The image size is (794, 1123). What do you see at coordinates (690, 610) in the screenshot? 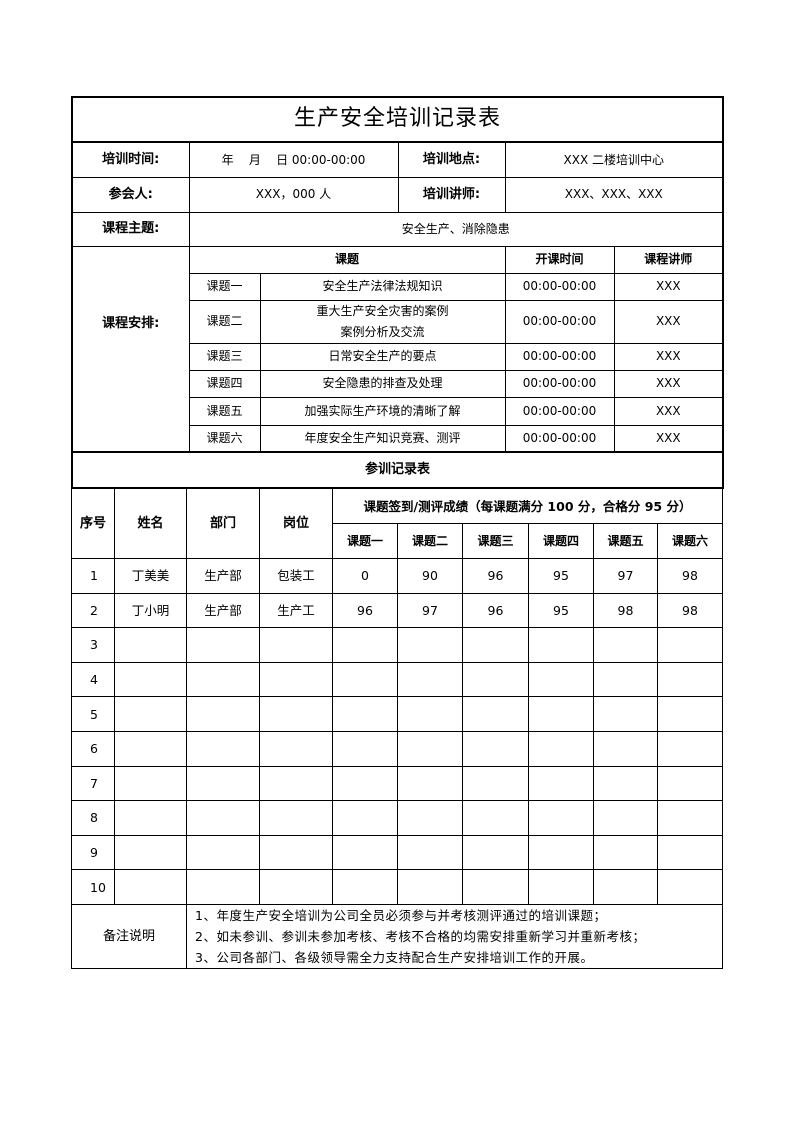
I see `row-score-topic-6: 98` at bounding box center [690, 610].